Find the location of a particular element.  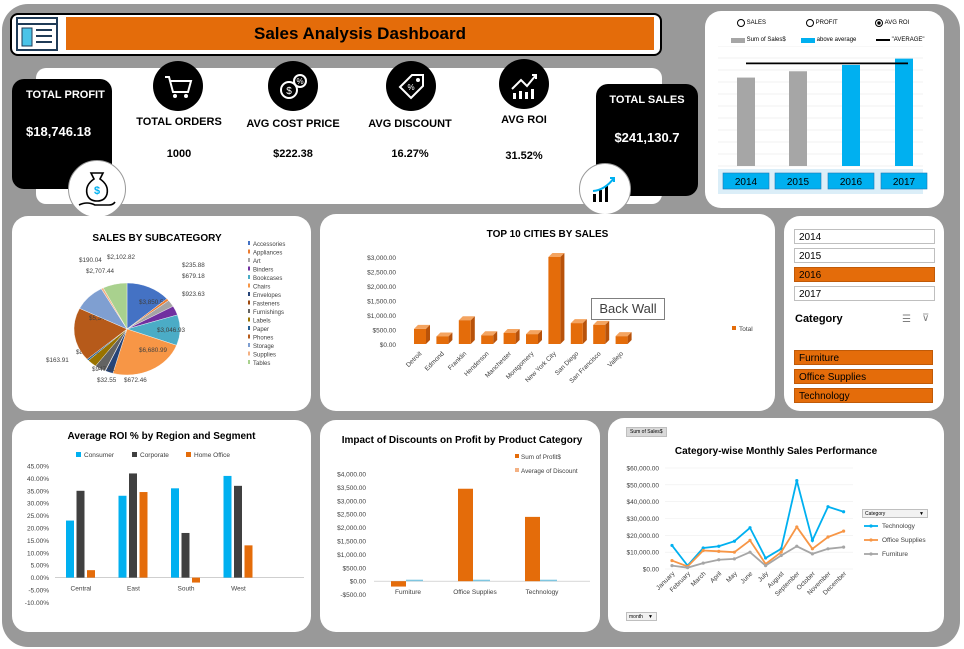

radio-avg-roi-icon is located at coordinates (879, 23).